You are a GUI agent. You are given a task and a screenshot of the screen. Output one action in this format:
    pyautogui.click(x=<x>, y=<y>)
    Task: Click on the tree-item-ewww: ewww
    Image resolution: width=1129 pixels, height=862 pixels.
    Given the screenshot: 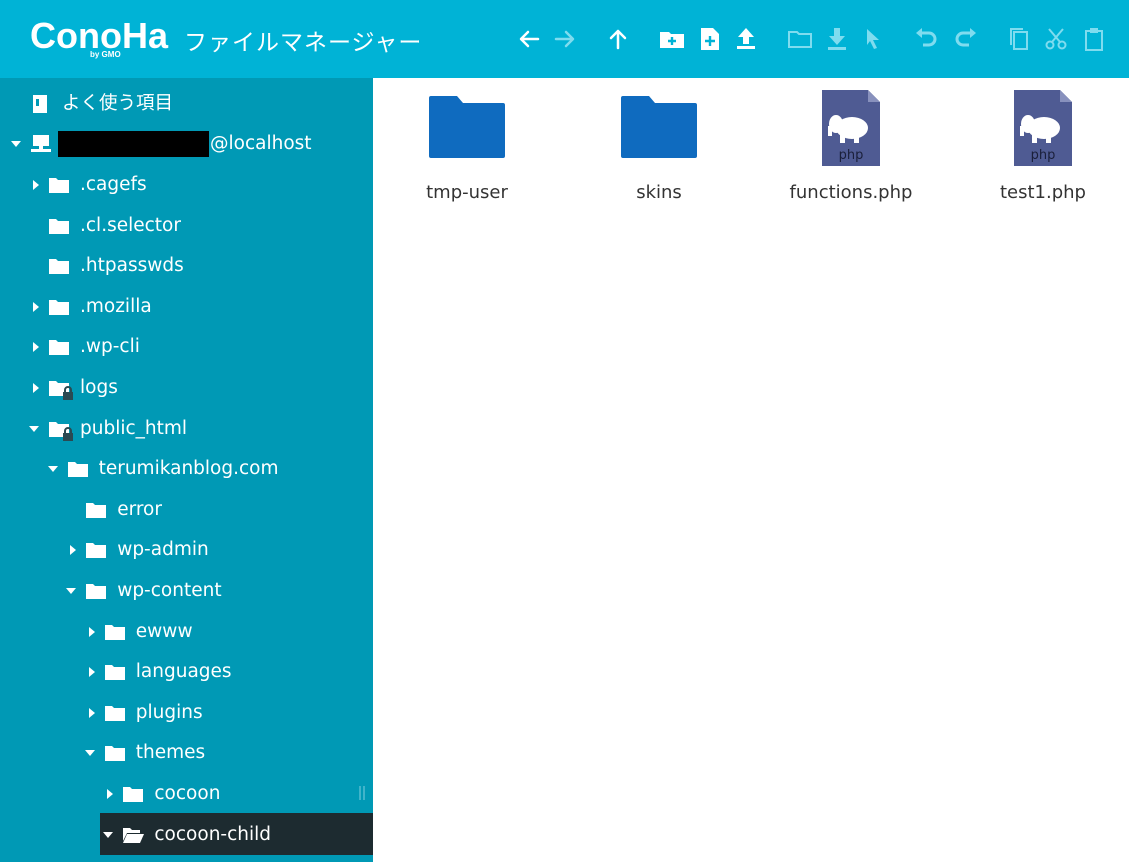 What is the action you would take?
    pyautogui.click(x=186, y=632)
    